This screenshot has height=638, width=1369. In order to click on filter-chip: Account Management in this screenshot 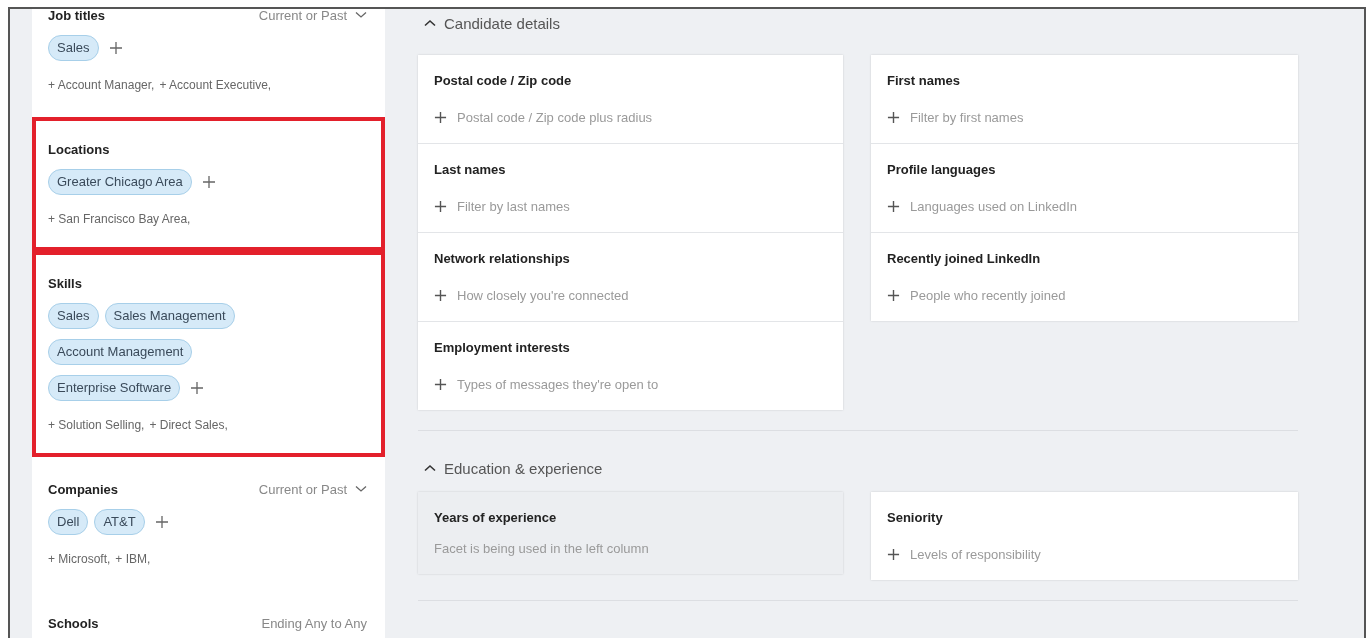, I will do `click(120, 352)`.